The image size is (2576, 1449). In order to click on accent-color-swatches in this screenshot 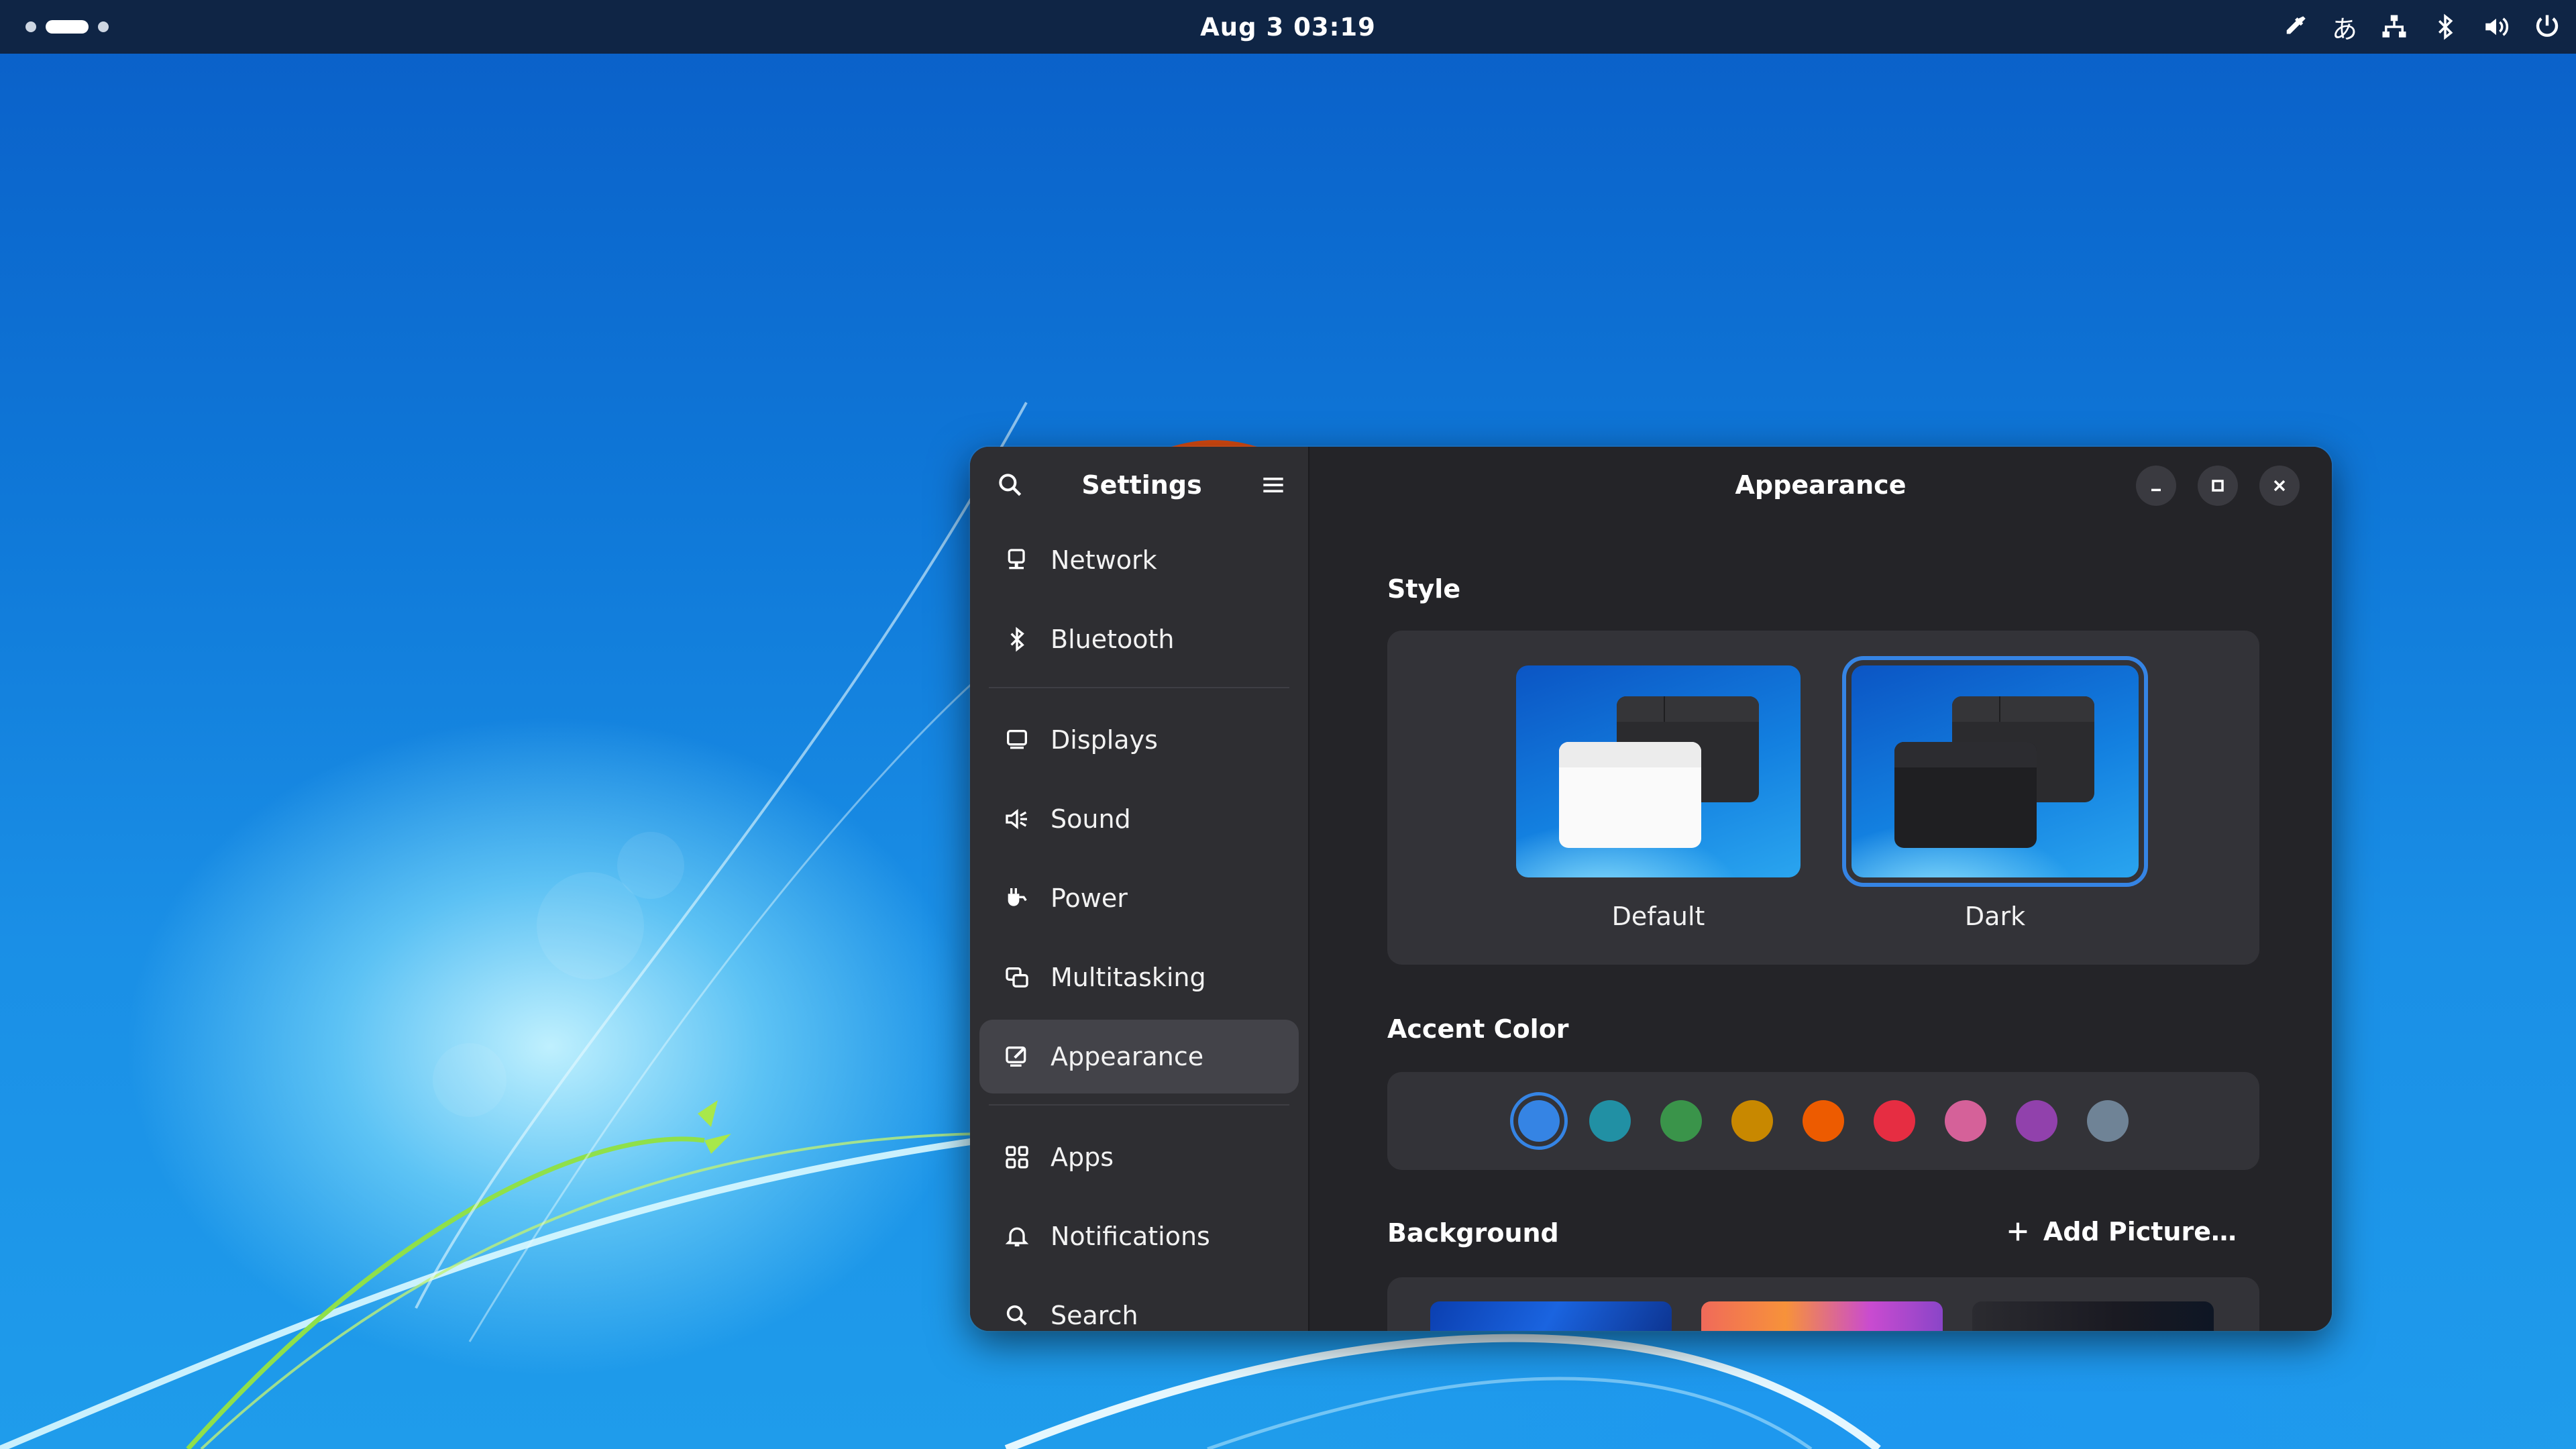, I will do `click(1823, 1121)`.